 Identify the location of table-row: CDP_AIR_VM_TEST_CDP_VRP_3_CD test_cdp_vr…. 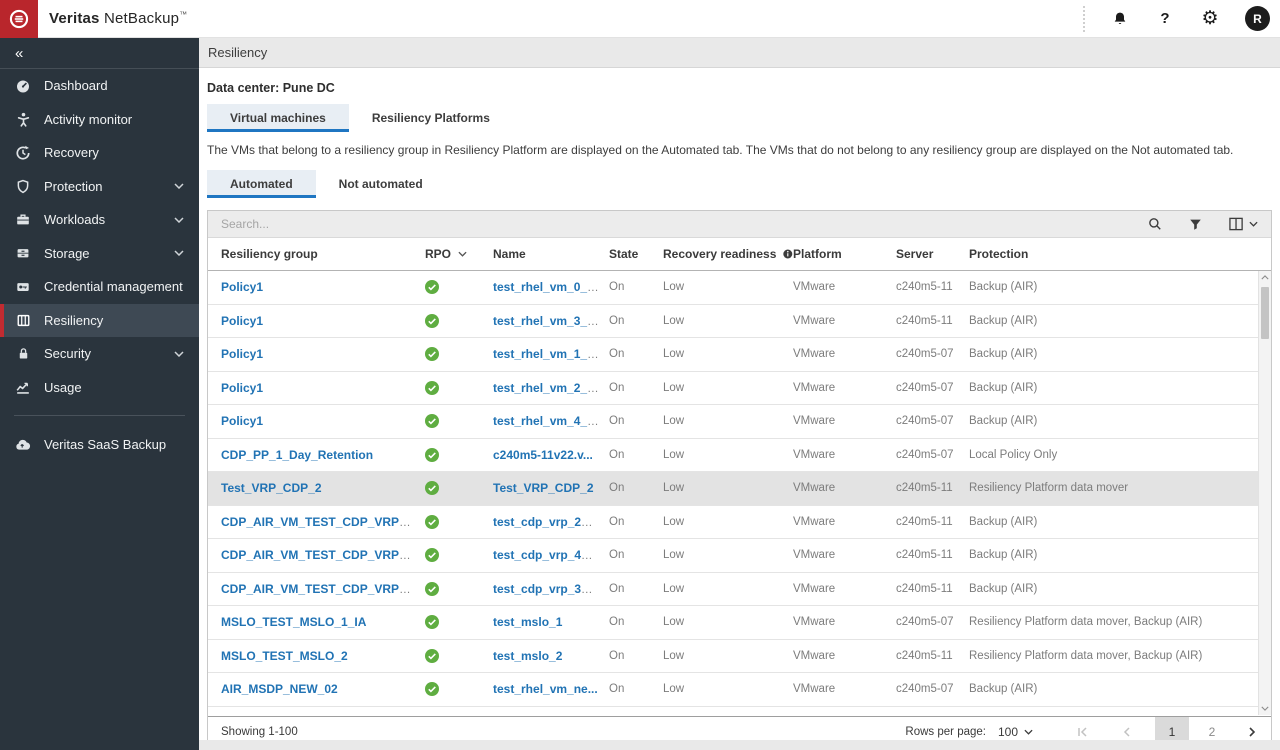
(739, 589).